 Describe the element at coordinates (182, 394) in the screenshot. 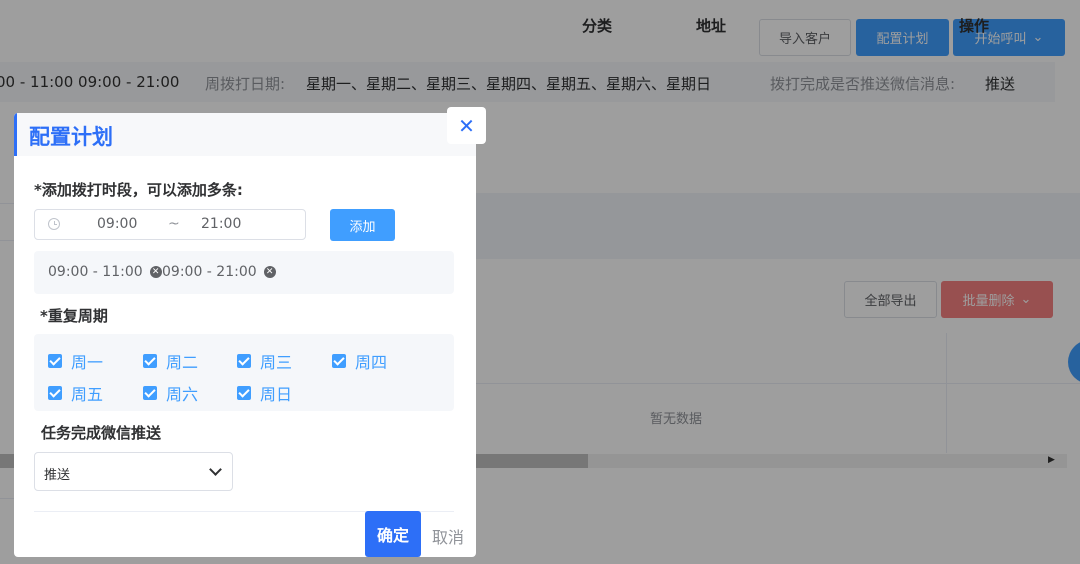

I see `weekday-label: 周六` at that location.